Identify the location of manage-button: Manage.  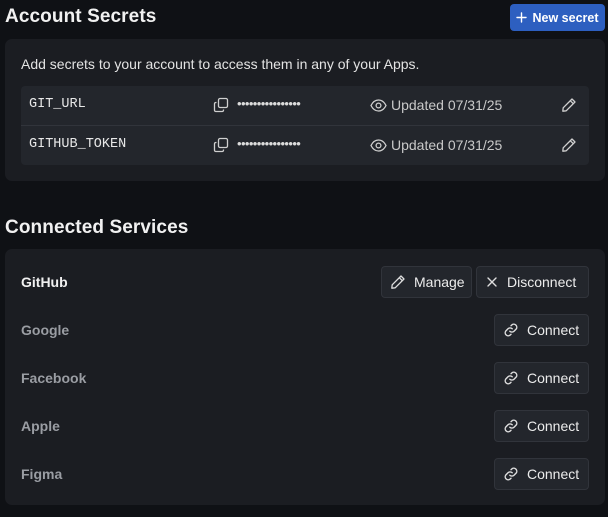
(426, 282).